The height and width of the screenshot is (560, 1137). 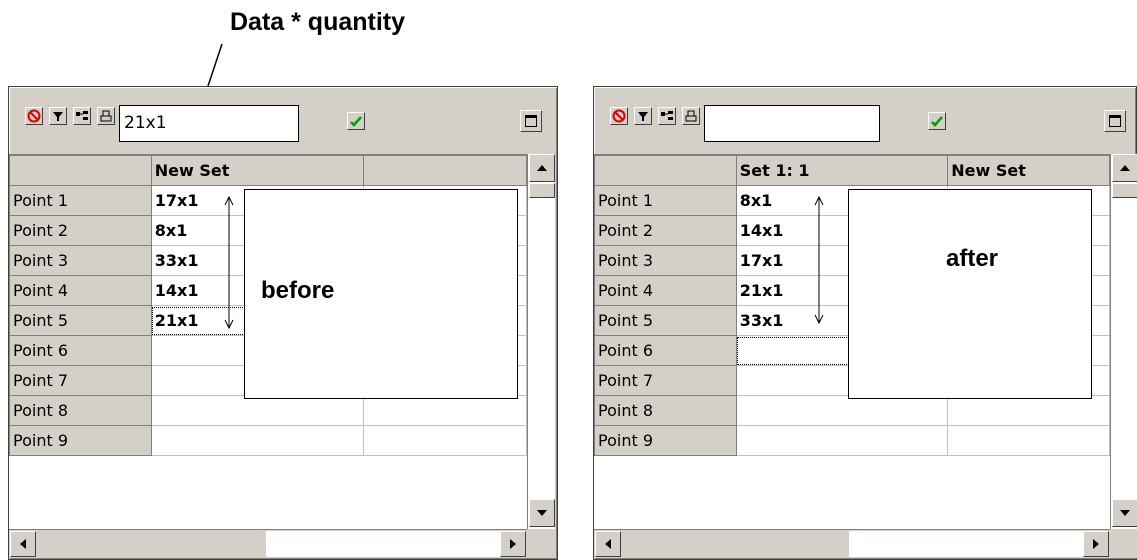 I want to click on column-header: Set 1: 1, so click(x=842, y=170).